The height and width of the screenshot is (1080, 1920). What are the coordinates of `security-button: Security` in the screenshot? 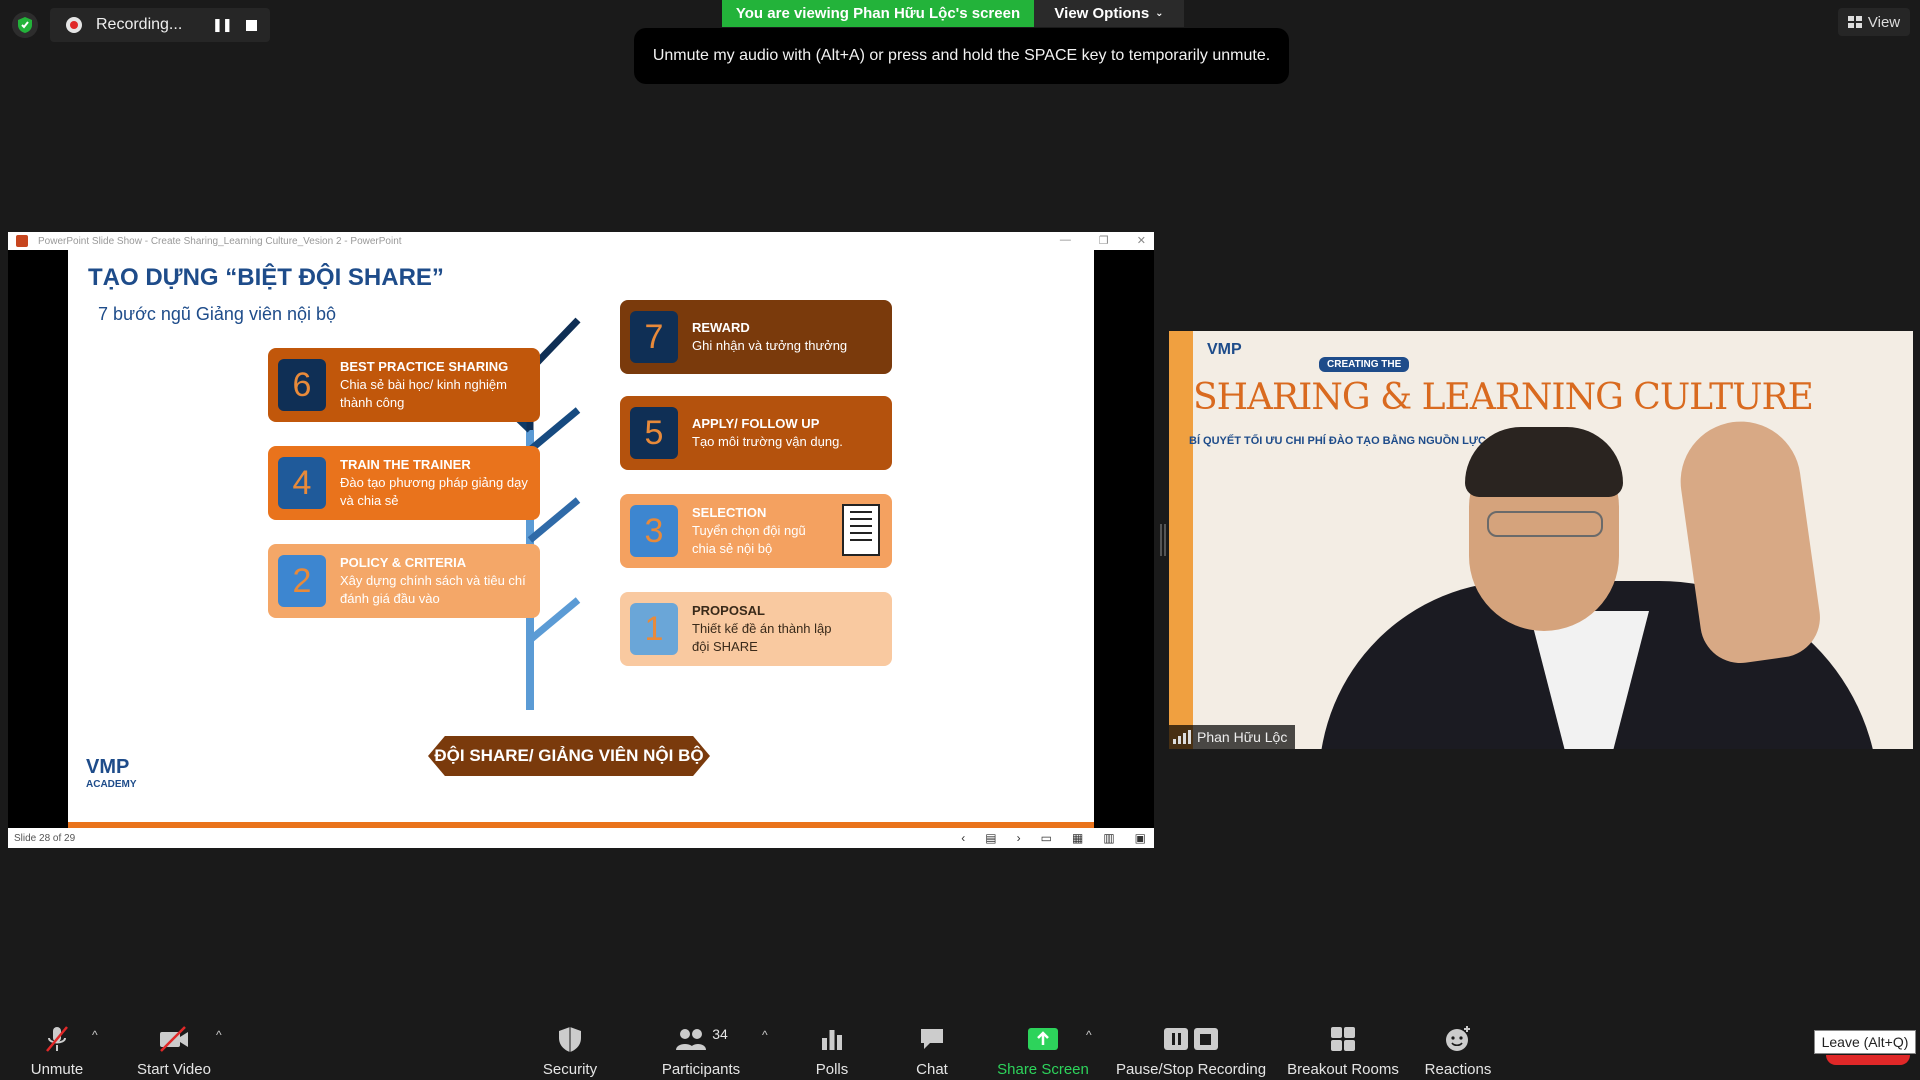 It's located at (570, 1050).